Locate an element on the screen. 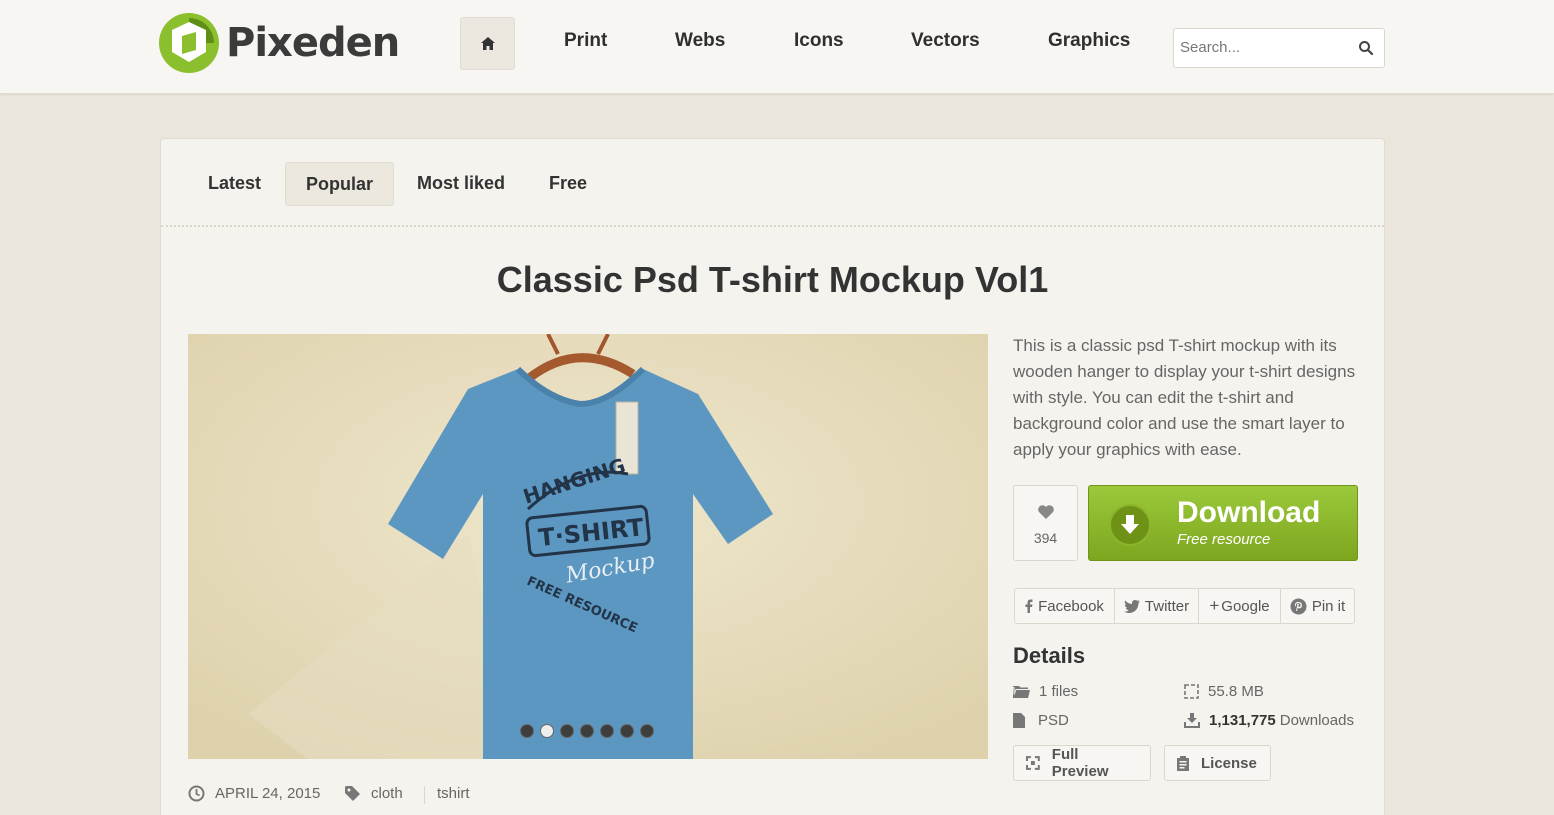 The height and width of the screenshot is (815, 1554). nav-vectors: Vectors is located at coordinates (945, 41).